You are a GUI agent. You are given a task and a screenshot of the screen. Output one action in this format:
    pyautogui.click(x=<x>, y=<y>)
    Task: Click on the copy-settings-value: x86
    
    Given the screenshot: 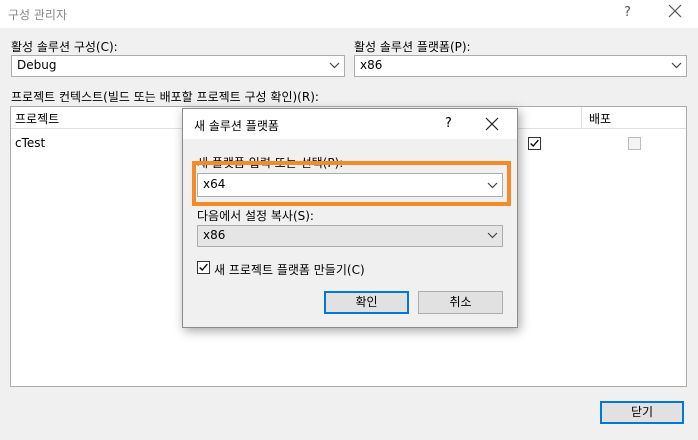 What is the action you would take?
    pyautogui.click(x=214, y=235)
    